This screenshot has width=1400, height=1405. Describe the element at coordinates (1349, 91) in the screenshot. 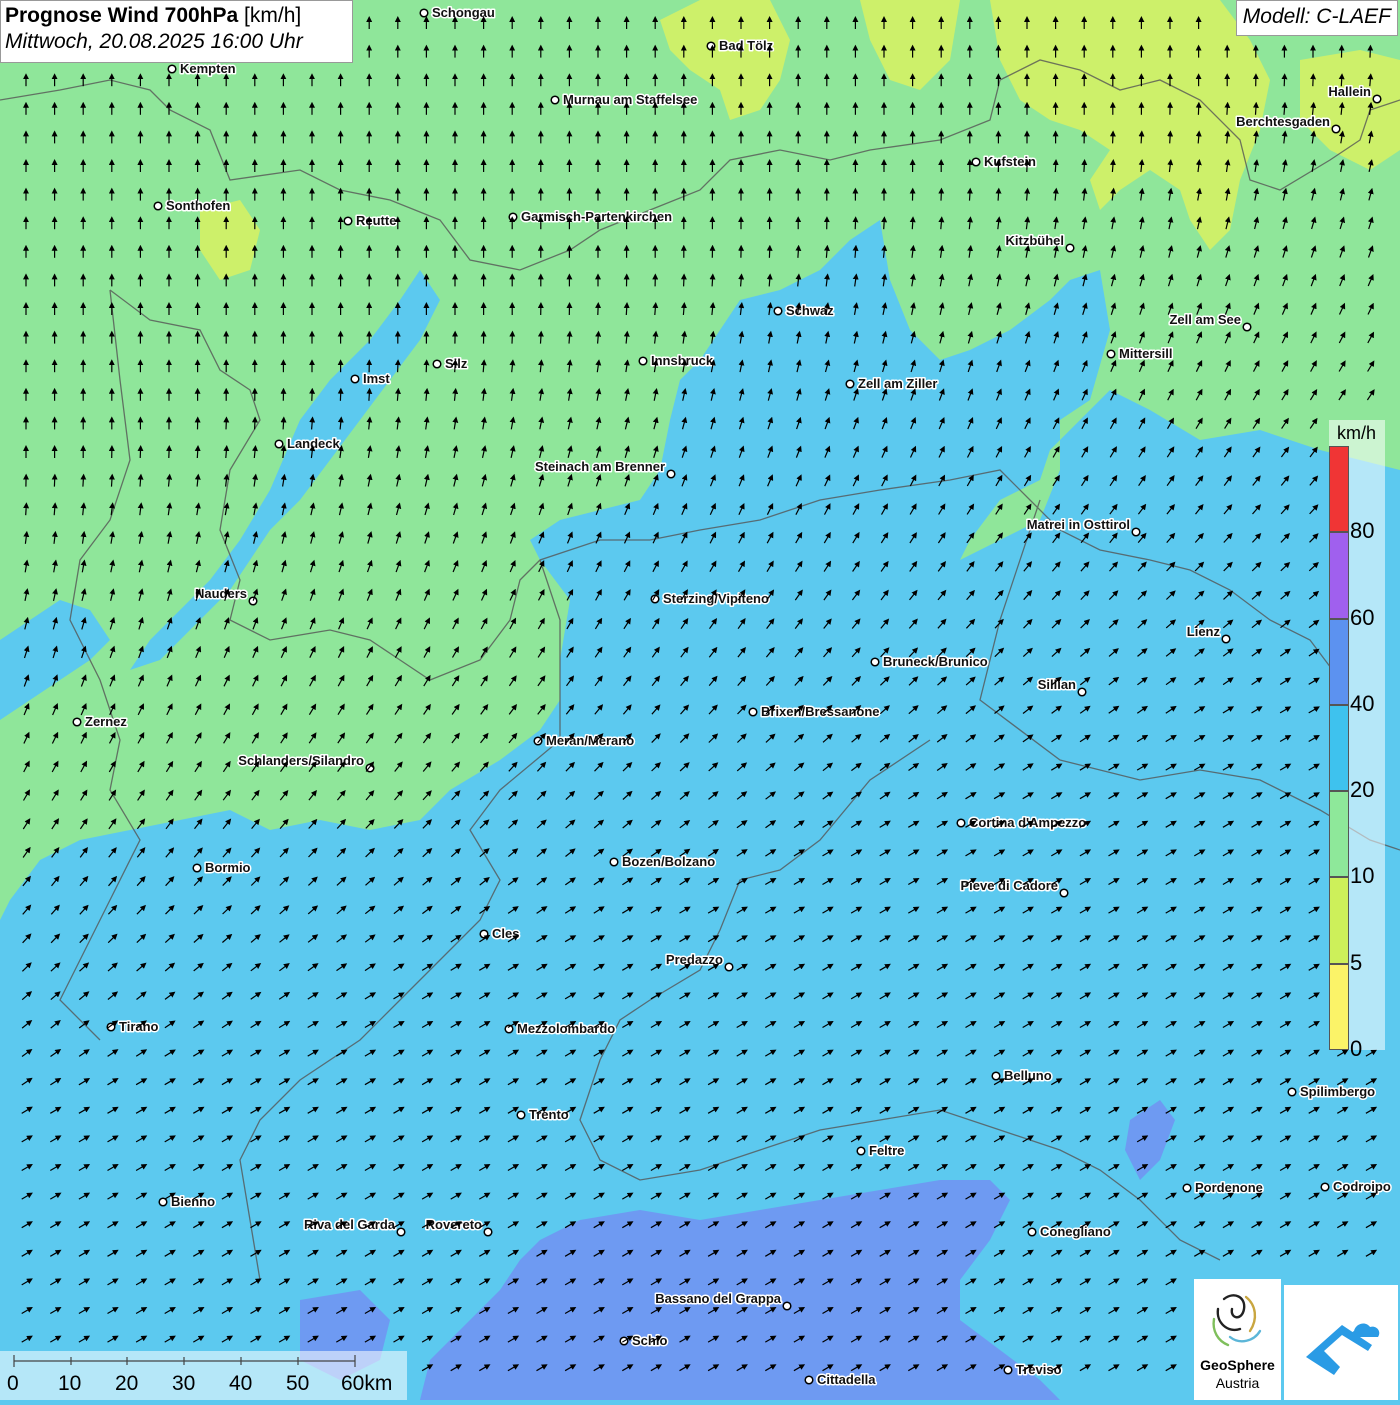

I see `city-label: Hallein` at that location.